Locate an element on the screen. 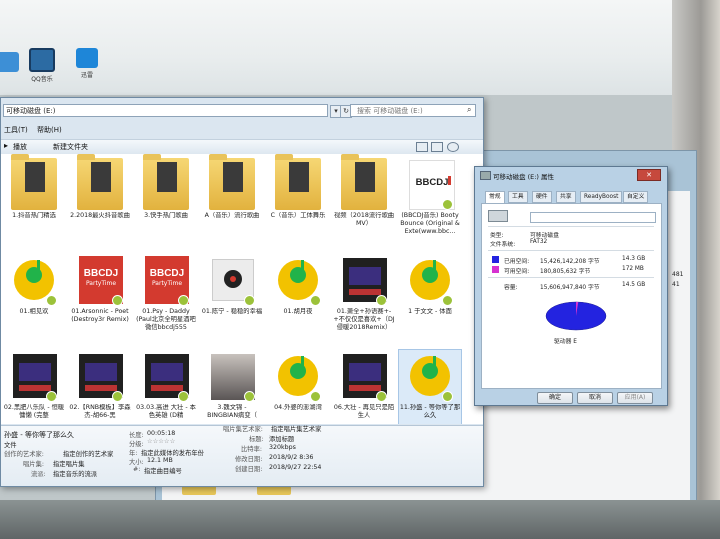  search-icon: ⌕ is located at coordinates (469, 110).